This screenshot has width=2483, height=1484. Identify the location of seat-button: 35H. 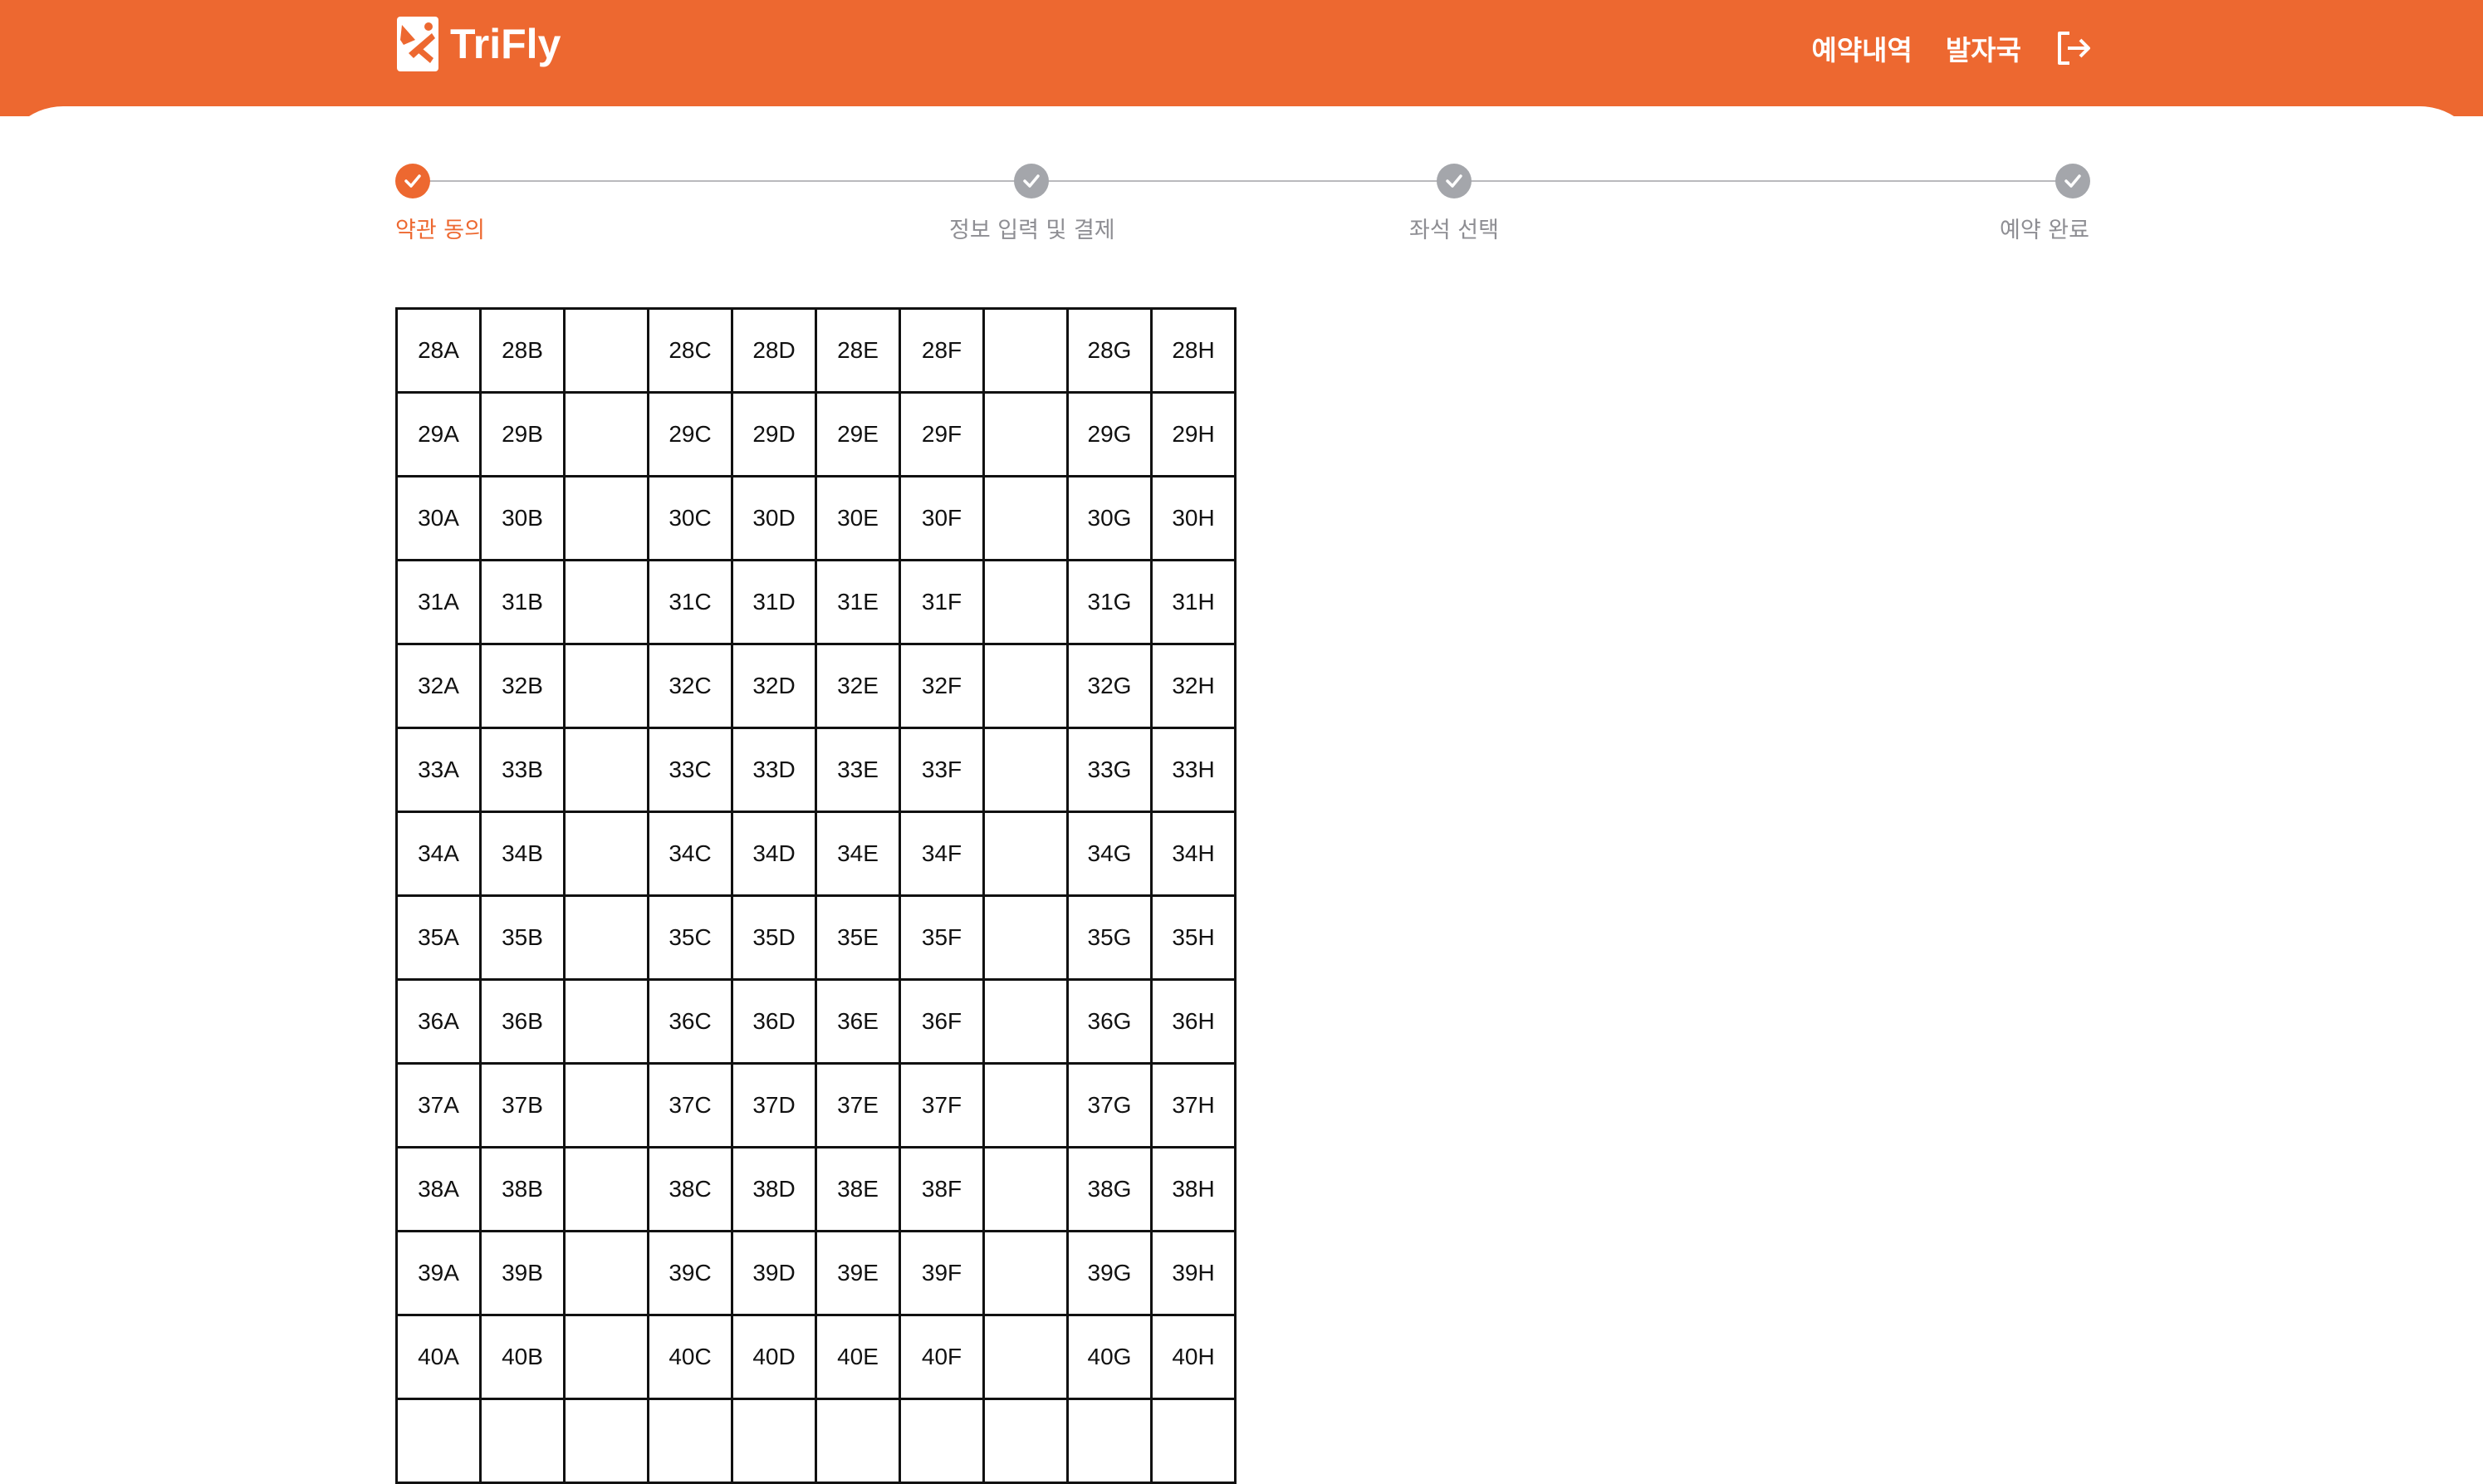
(1193, 937).